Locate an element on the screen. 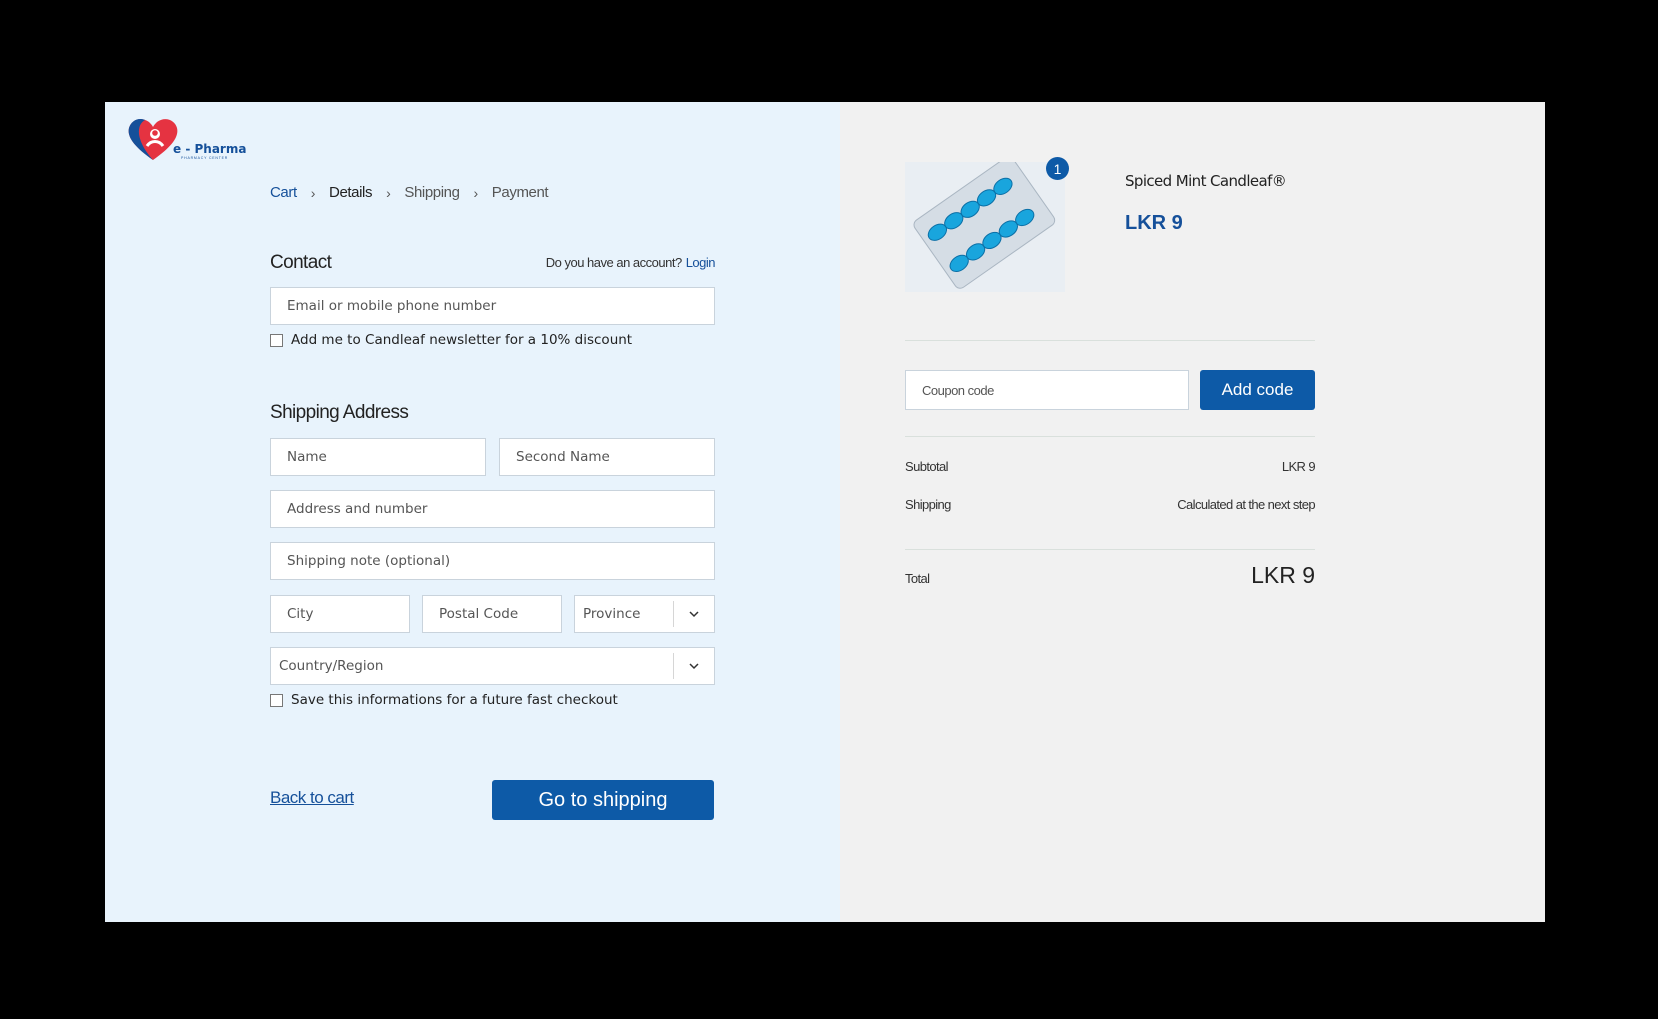  shipping-note-field is located at coordinates (492, 561).